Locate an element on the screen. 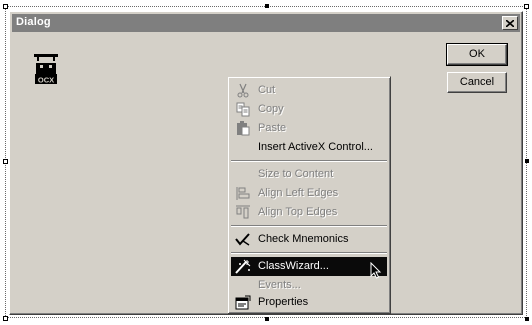  dialog-title-bar: Dialog is located at coordinates (266, 23).